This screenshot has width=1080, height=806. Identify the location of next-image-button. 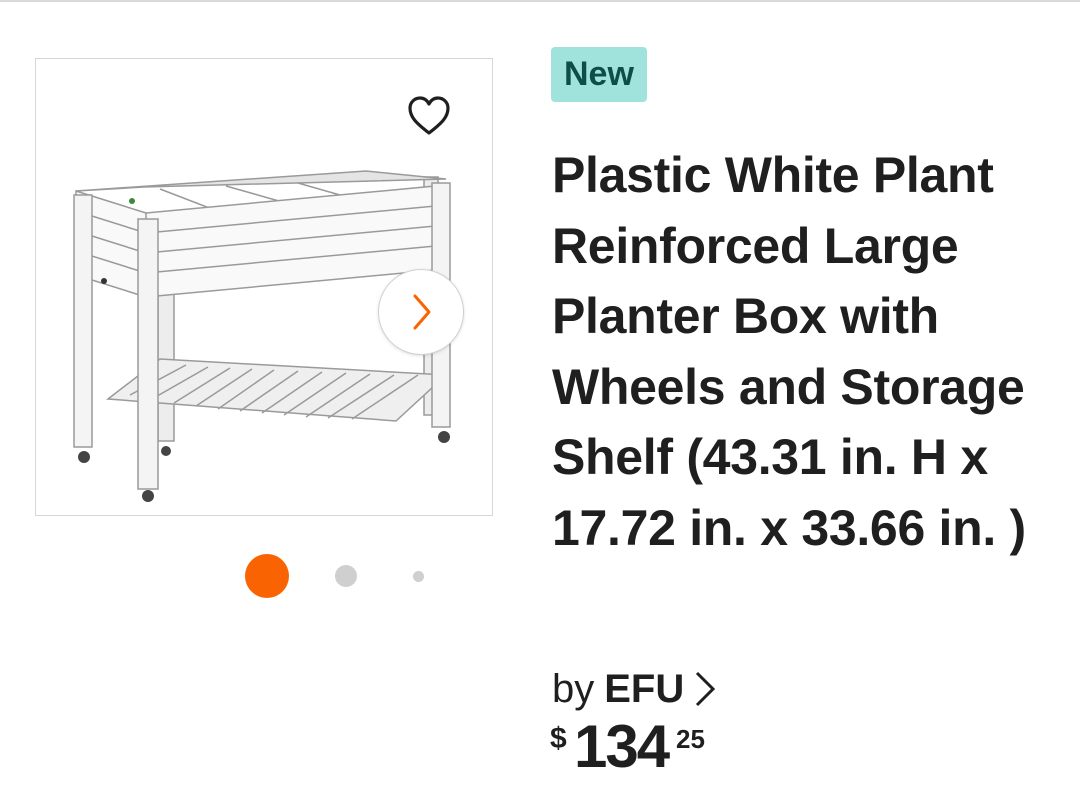
(421, 312).